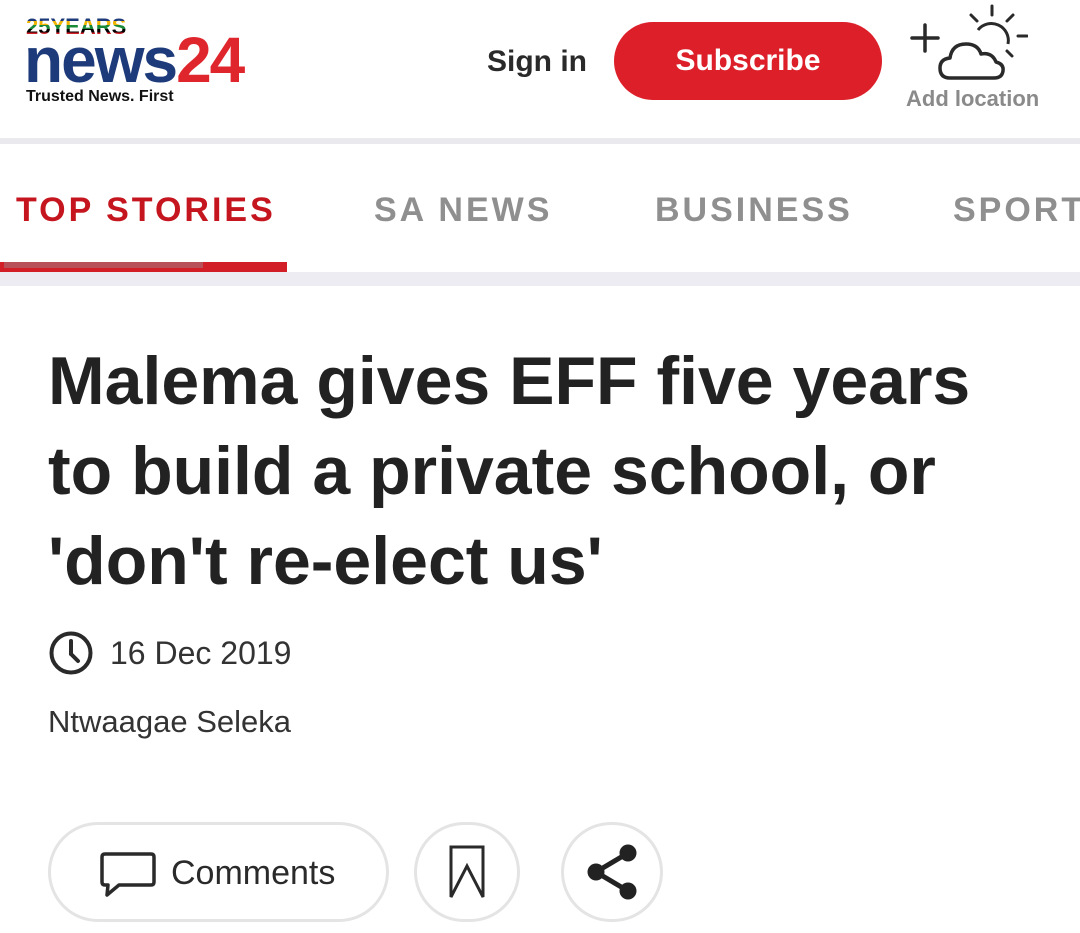 Image resolution: width=1080 pixels, height=933 pixels. Describe the element at coordinates (128, 874) in the screenshot. I see `comment-icon` at that location.